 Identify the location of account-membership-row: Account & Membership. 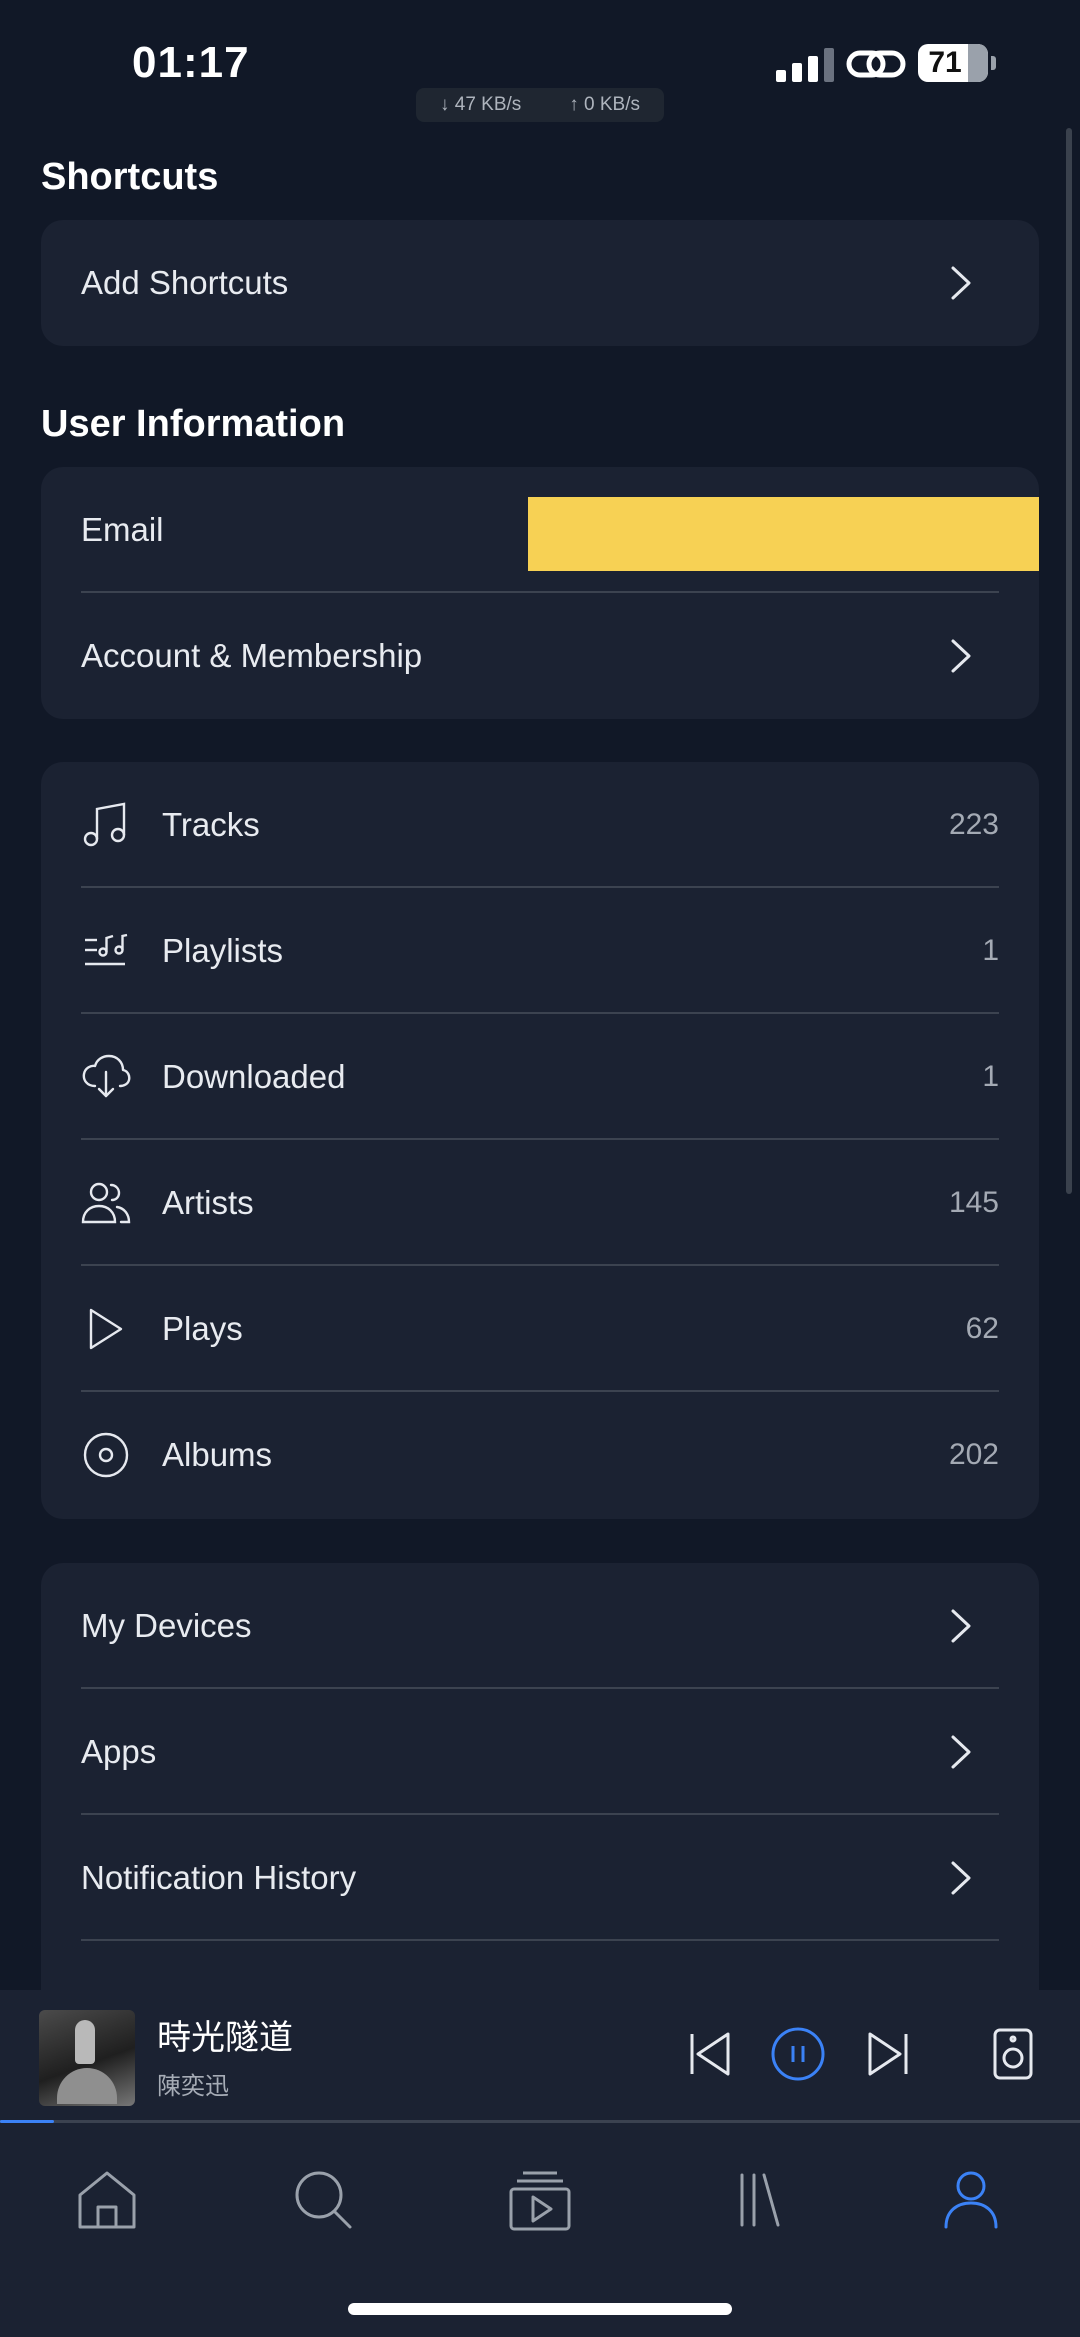
(540, 656).